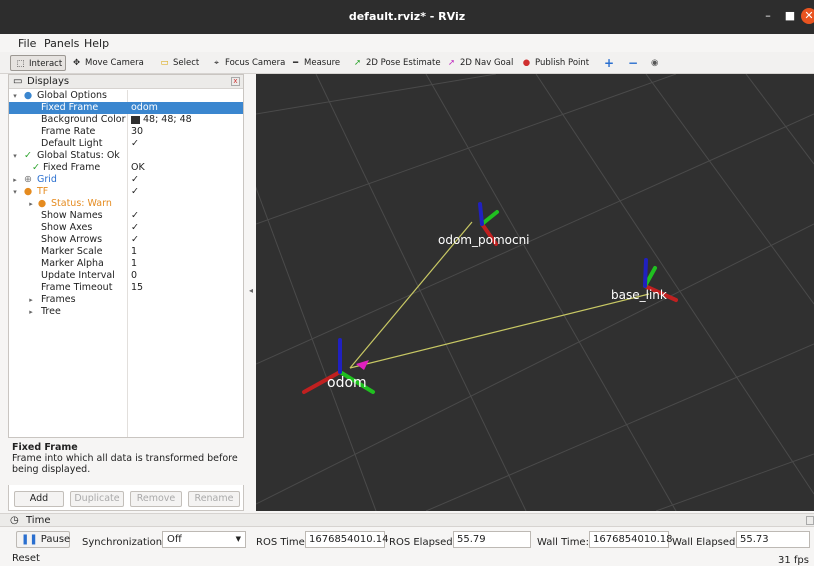 The image size is (814, 566). Describe the element at coordinates (282, 542) in the screenshot. I see `ros-time-label: ROS Time:` at that location.